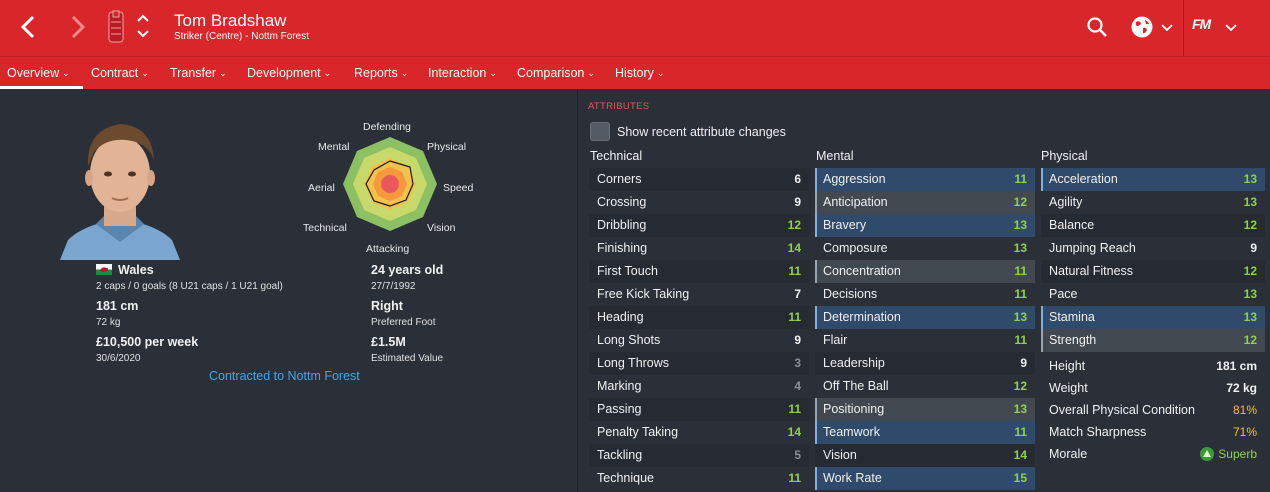  I want to click on attribute-row: Decisions 11, so click(925, 294).